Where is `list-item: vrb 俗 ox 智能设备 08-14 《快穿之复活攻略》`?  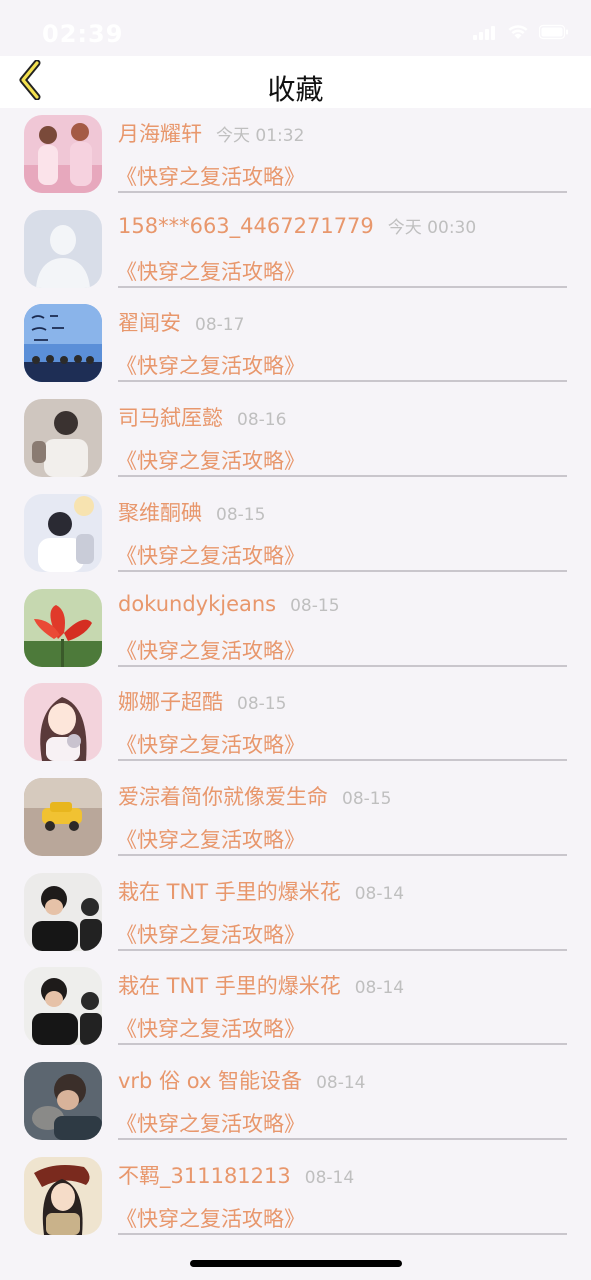 list-item: vrb 俗 ox 智能设备 08-14 《快穿之复活攻略》 is located at coordinates (295, 1102).